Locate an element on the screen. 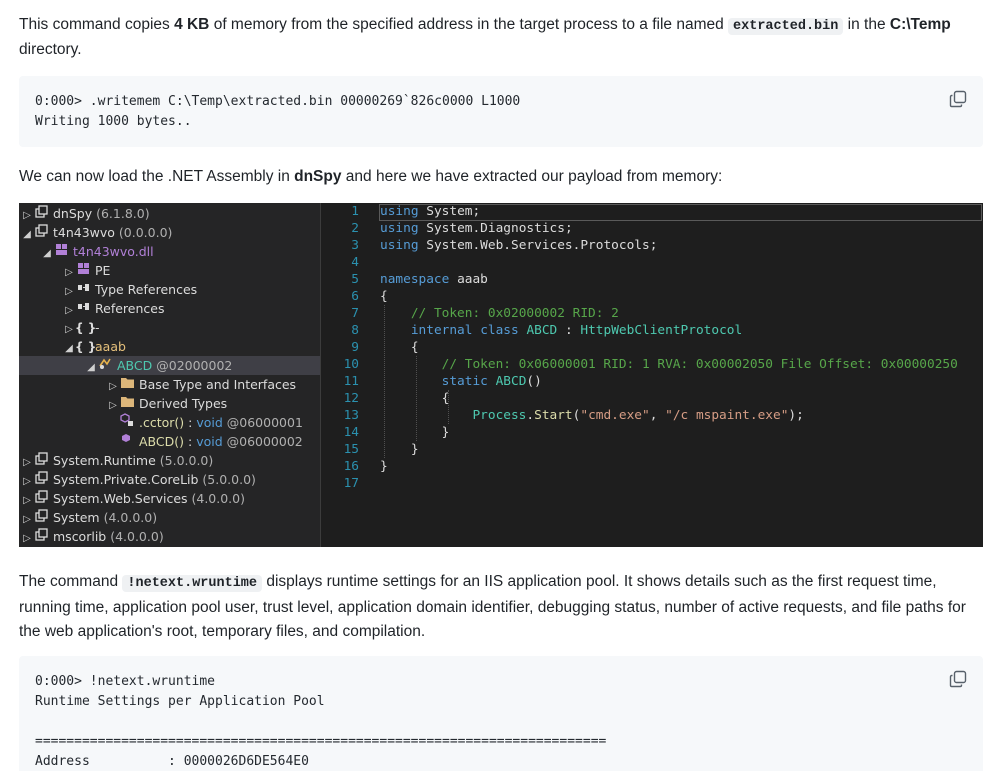 This screenshot has width=1001, height=772. code-line: Address : 0000026D6DE564E0 is located at coordinates (172, 761).